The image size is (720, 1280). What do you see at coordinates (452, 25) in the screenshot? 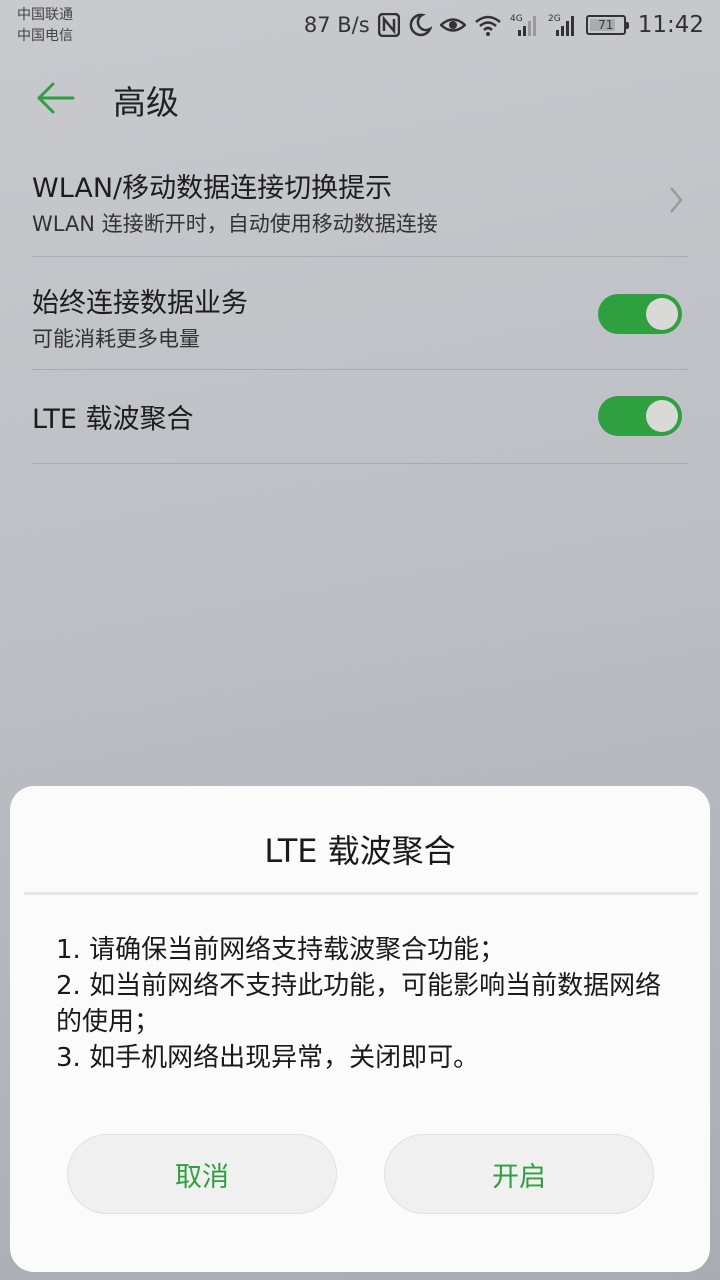
I see `eye-icon` at bounding box center [452, 25].